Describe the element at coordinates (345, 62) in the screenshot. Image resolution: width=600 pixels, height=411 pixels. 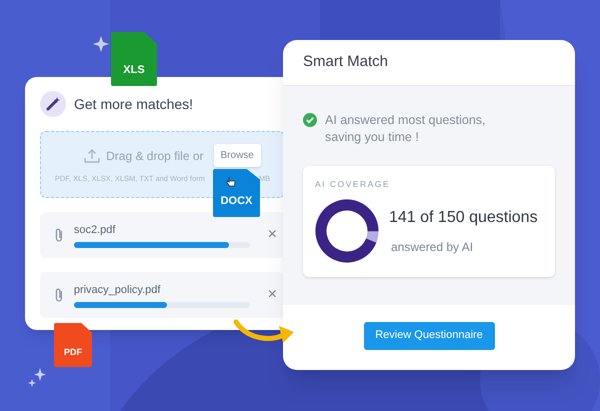
I see `card-title: Smart Match` at that location.